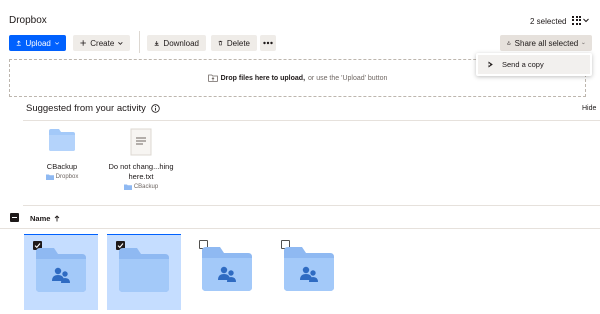 The image size is (600, 314). I want to click on toolbar-divider, so click(139, 42).